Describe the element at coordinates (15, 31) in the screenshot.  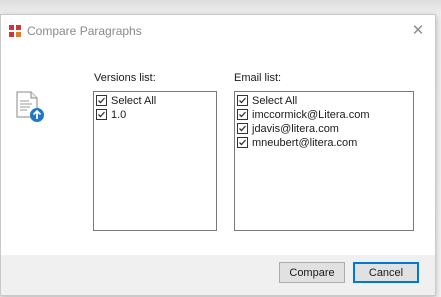
I see `litera-logo-icon` at that location.